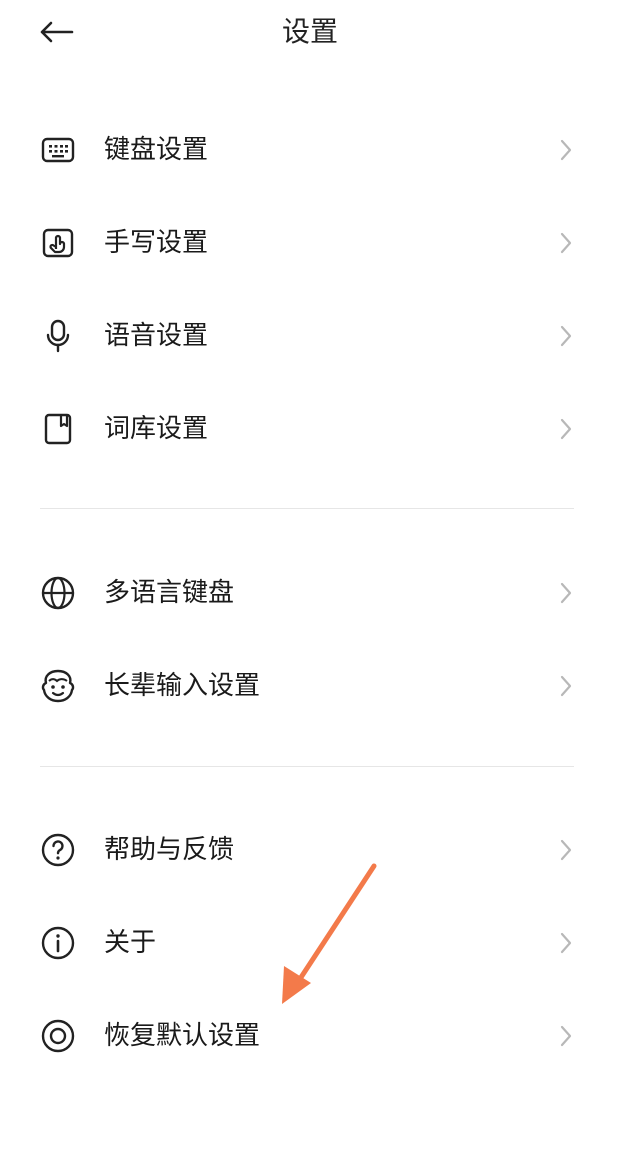 This screenshot has height=1168, width=620. What do you see at coordinates (58, 686) in the screenshot?
I see `elder-face-icon` at bounding box center [58, 686].